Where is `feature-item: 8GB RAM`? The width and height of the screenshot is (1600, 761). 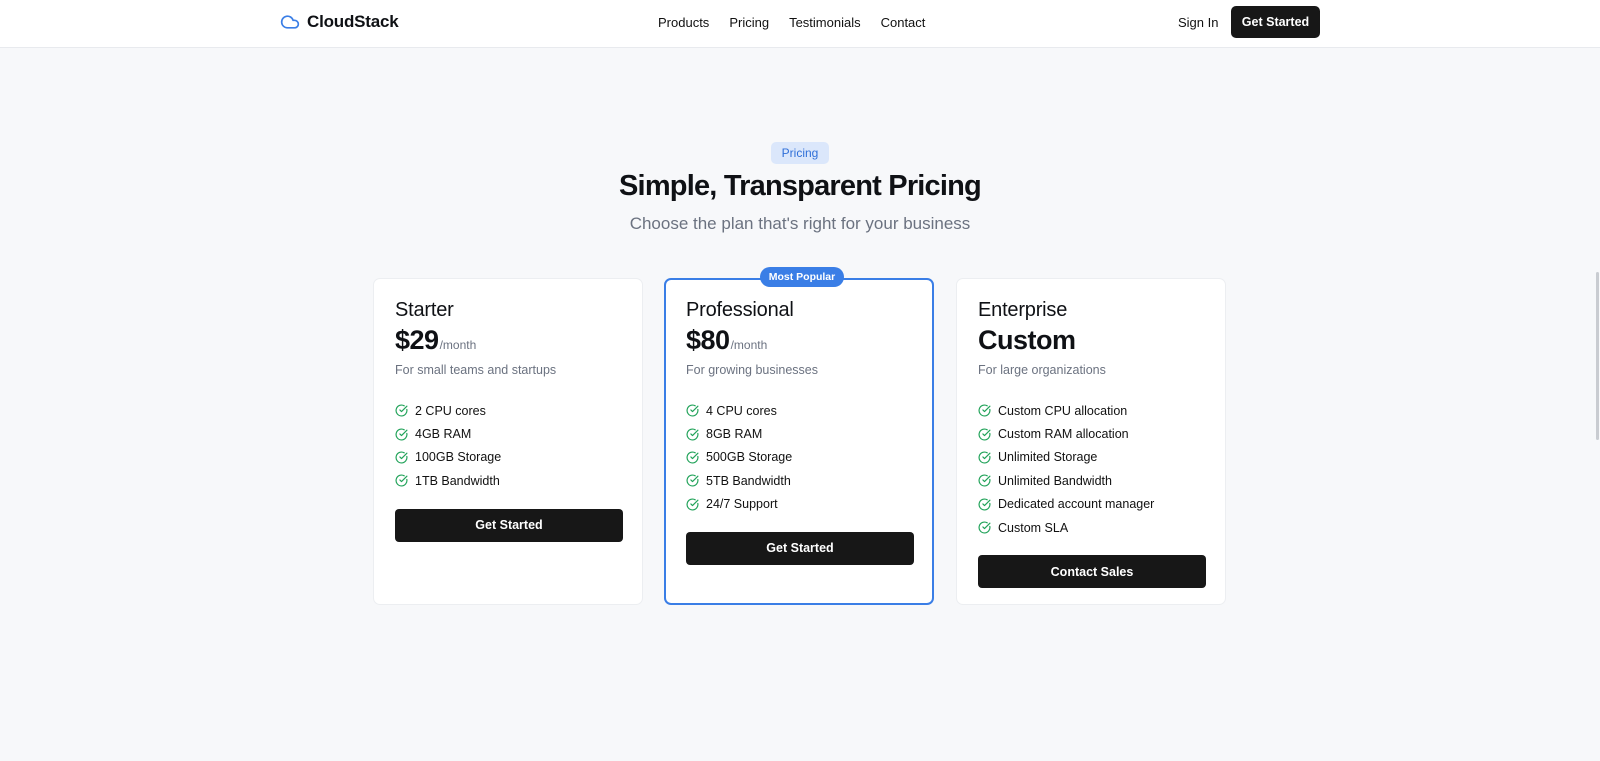
feature-item: 8GB RAM is located at coordinates (799, 433).